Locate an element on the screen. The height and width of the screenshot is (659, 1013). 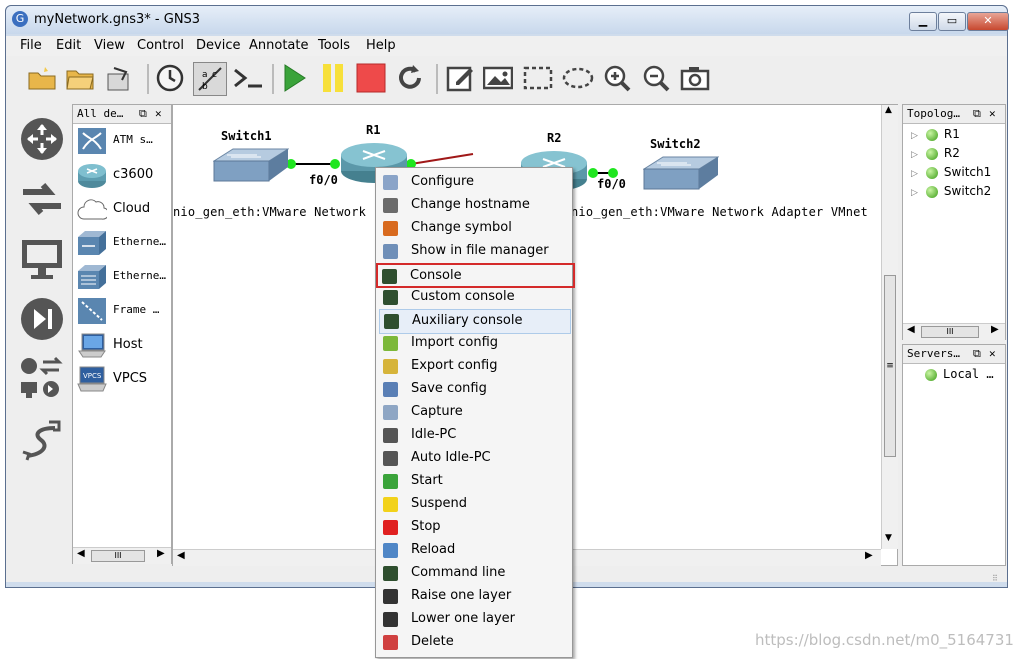
r2-label: R2 is located at coordinates (554, 138).